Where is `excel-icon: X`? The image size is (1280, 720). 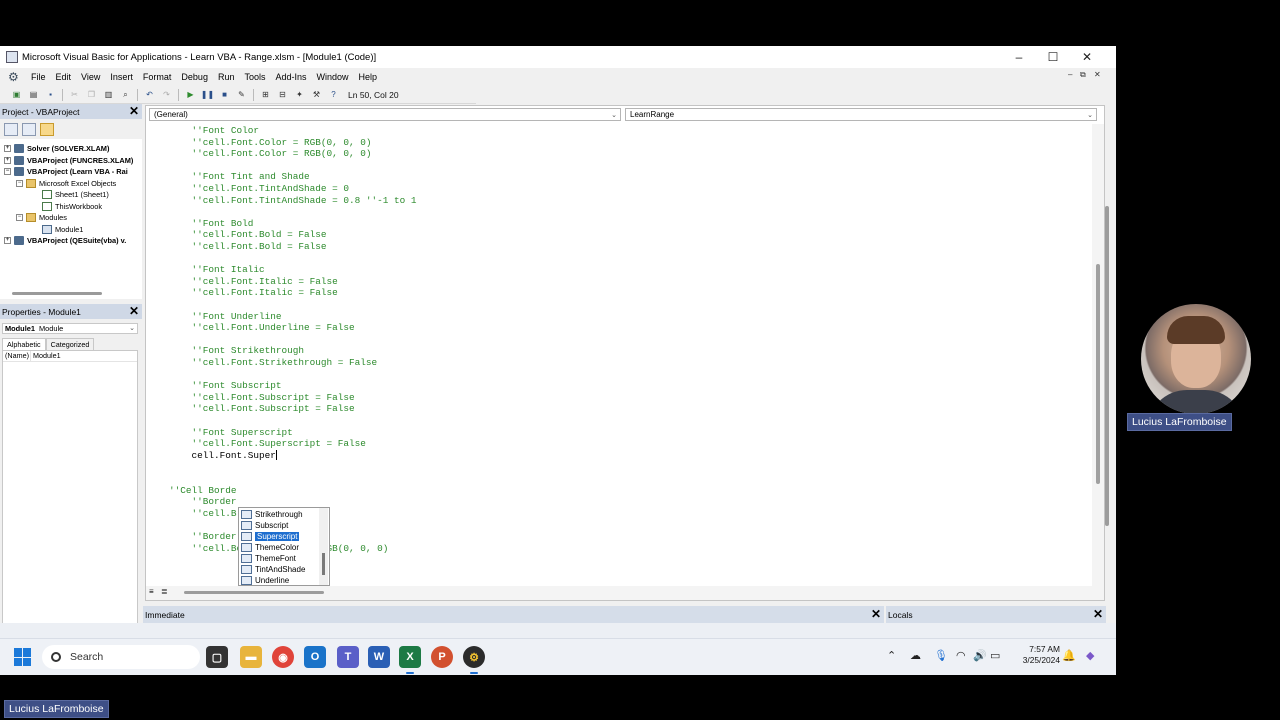 excel-icon: X is located at coordinates (410, 657).